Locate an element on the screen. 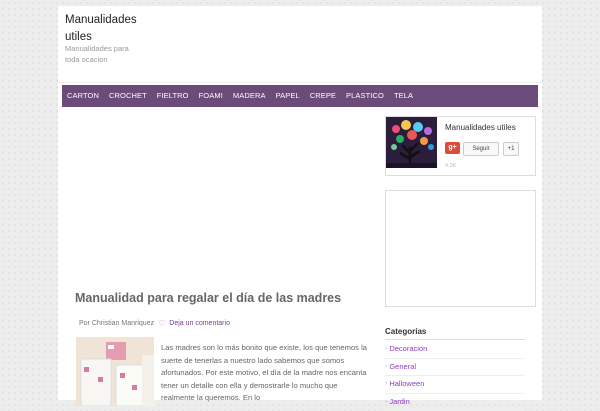 The width and height of the screenshot is (600, 411). gplus-page-name: Manualidades utiles is located at coordinates (480, 127).